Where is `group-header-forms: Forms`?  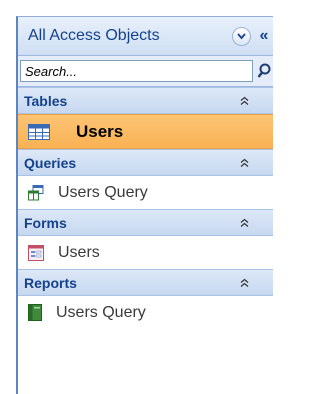 group-header-forms: Forms is located at coordinates (145, 222).